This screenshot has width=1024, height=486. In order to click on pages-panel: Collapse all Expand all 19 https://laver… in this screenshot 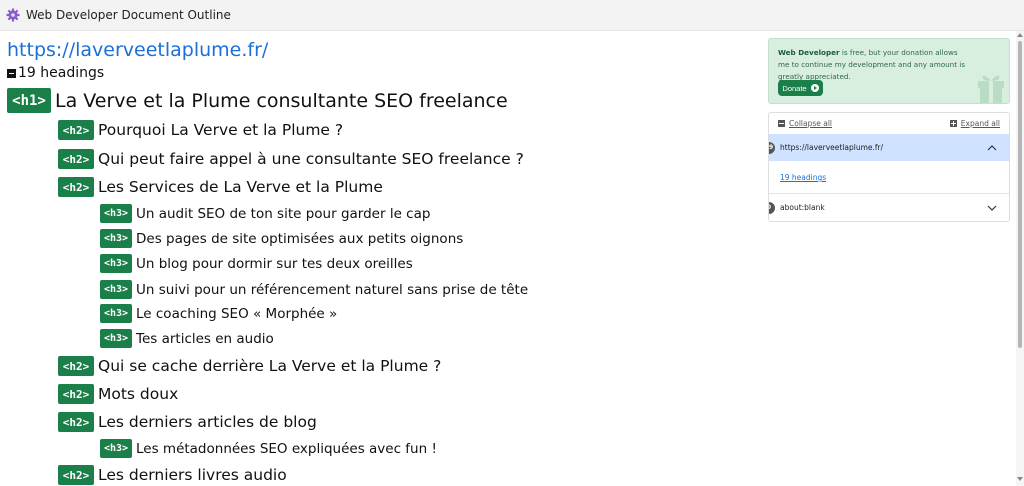, I will do `click(889, 167)`.